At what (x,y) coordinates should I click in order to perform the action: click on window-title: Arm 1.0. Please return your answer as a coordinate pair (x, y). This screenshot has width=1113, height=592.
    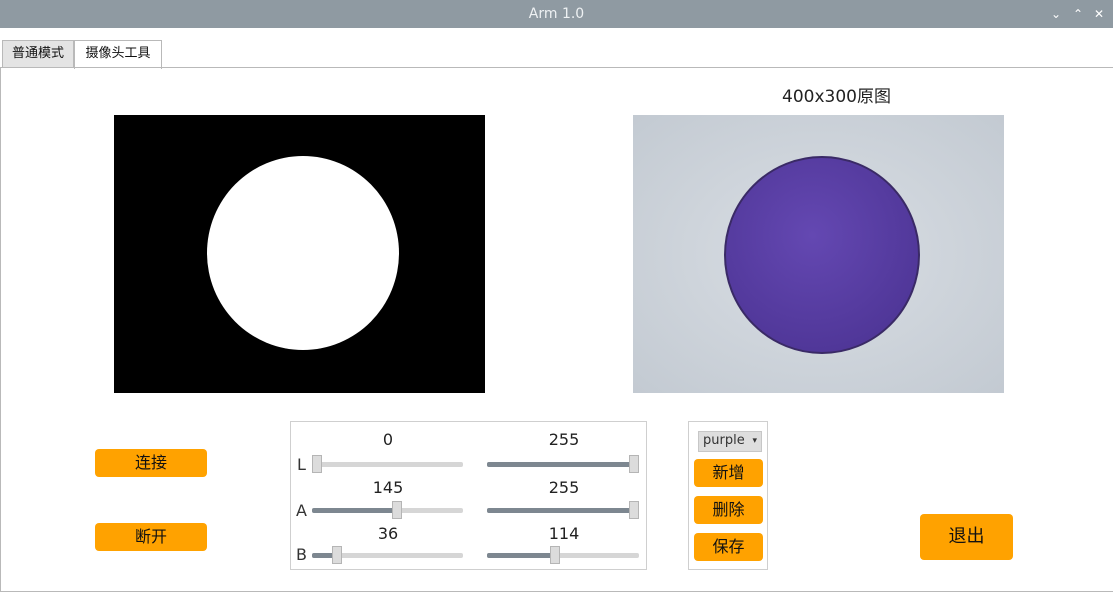
    Looking at the image, I should click on (556, 14).